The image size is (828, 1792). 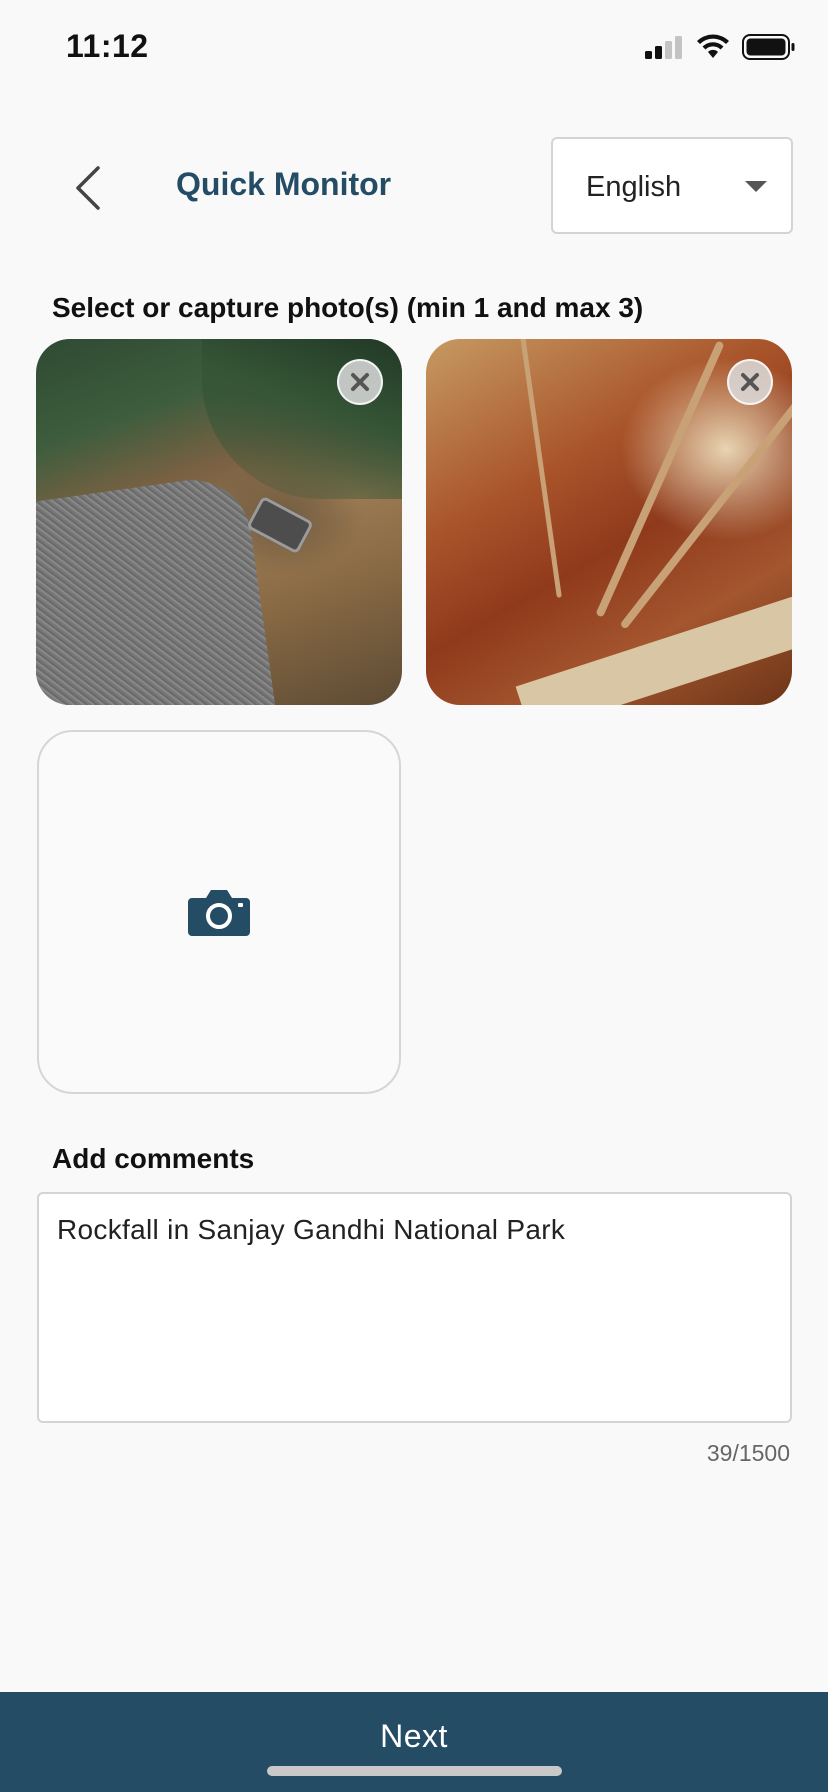 What do you see at coordinates (756, 186) in the screenshot?
I see `caret-down-icon` at bounding box center [756, 186].